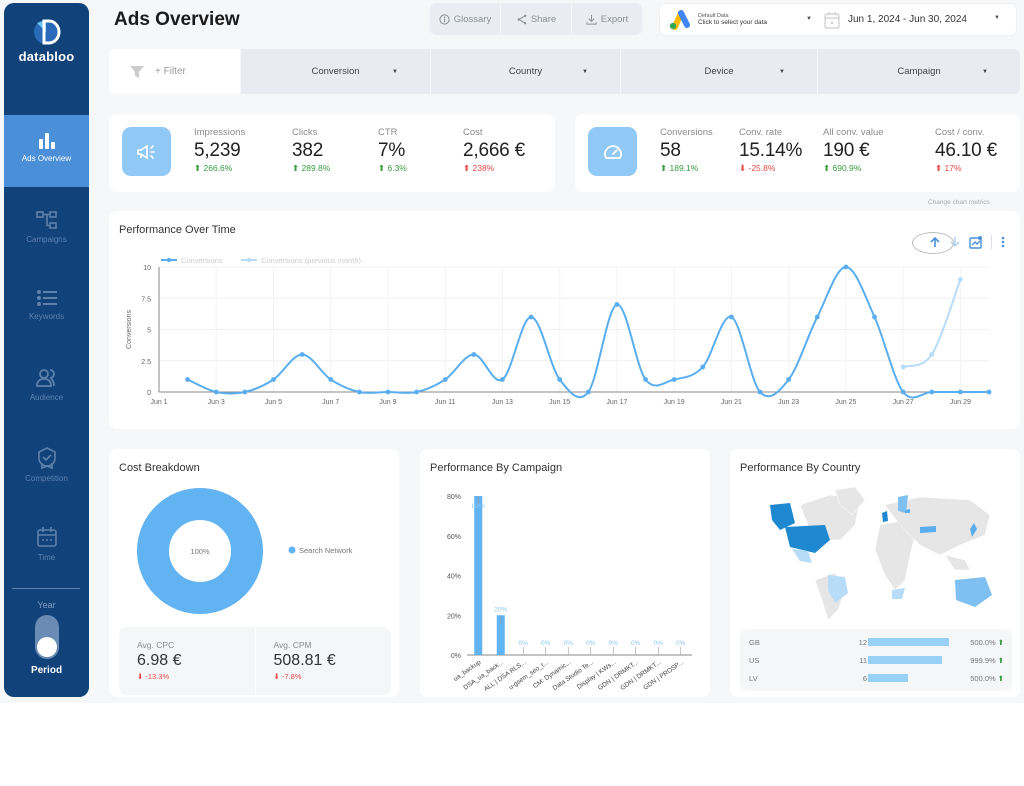 The image size is (1024, 786). I want to click on filter-label: Device, so click(719, 71).